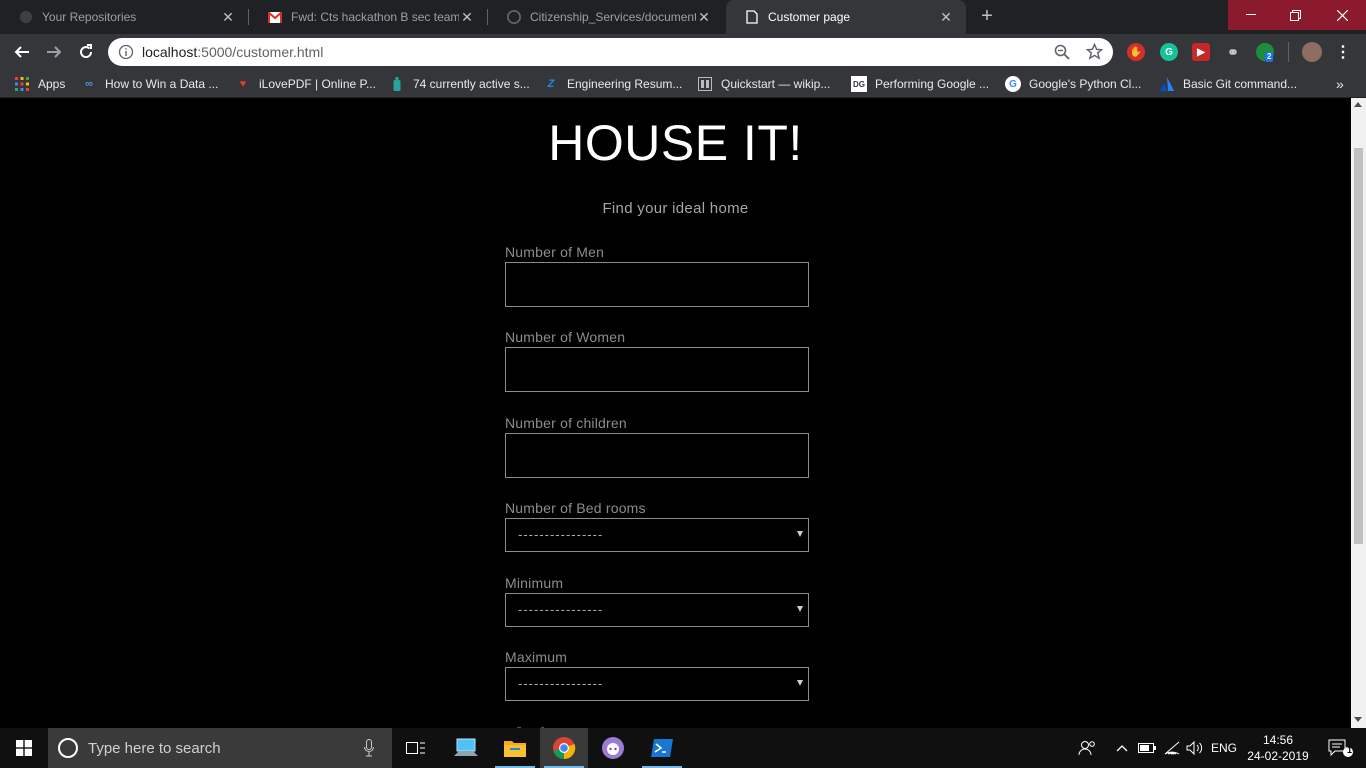 This screenshot has width=1366, height=768. What do you see at coordinates (536, 657) in the screenshot?
I see `maximum-label: Maximum` at bounding box center [536, 657].